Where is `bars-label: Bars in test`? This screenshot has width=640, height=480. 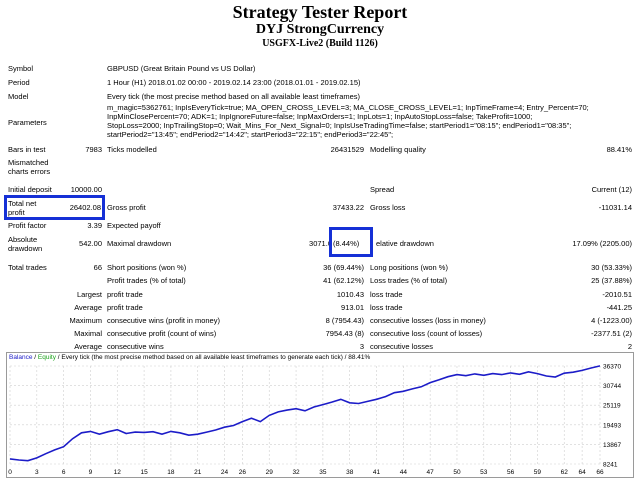
bars-label: Bars in test is located at coordinates (27, 149).